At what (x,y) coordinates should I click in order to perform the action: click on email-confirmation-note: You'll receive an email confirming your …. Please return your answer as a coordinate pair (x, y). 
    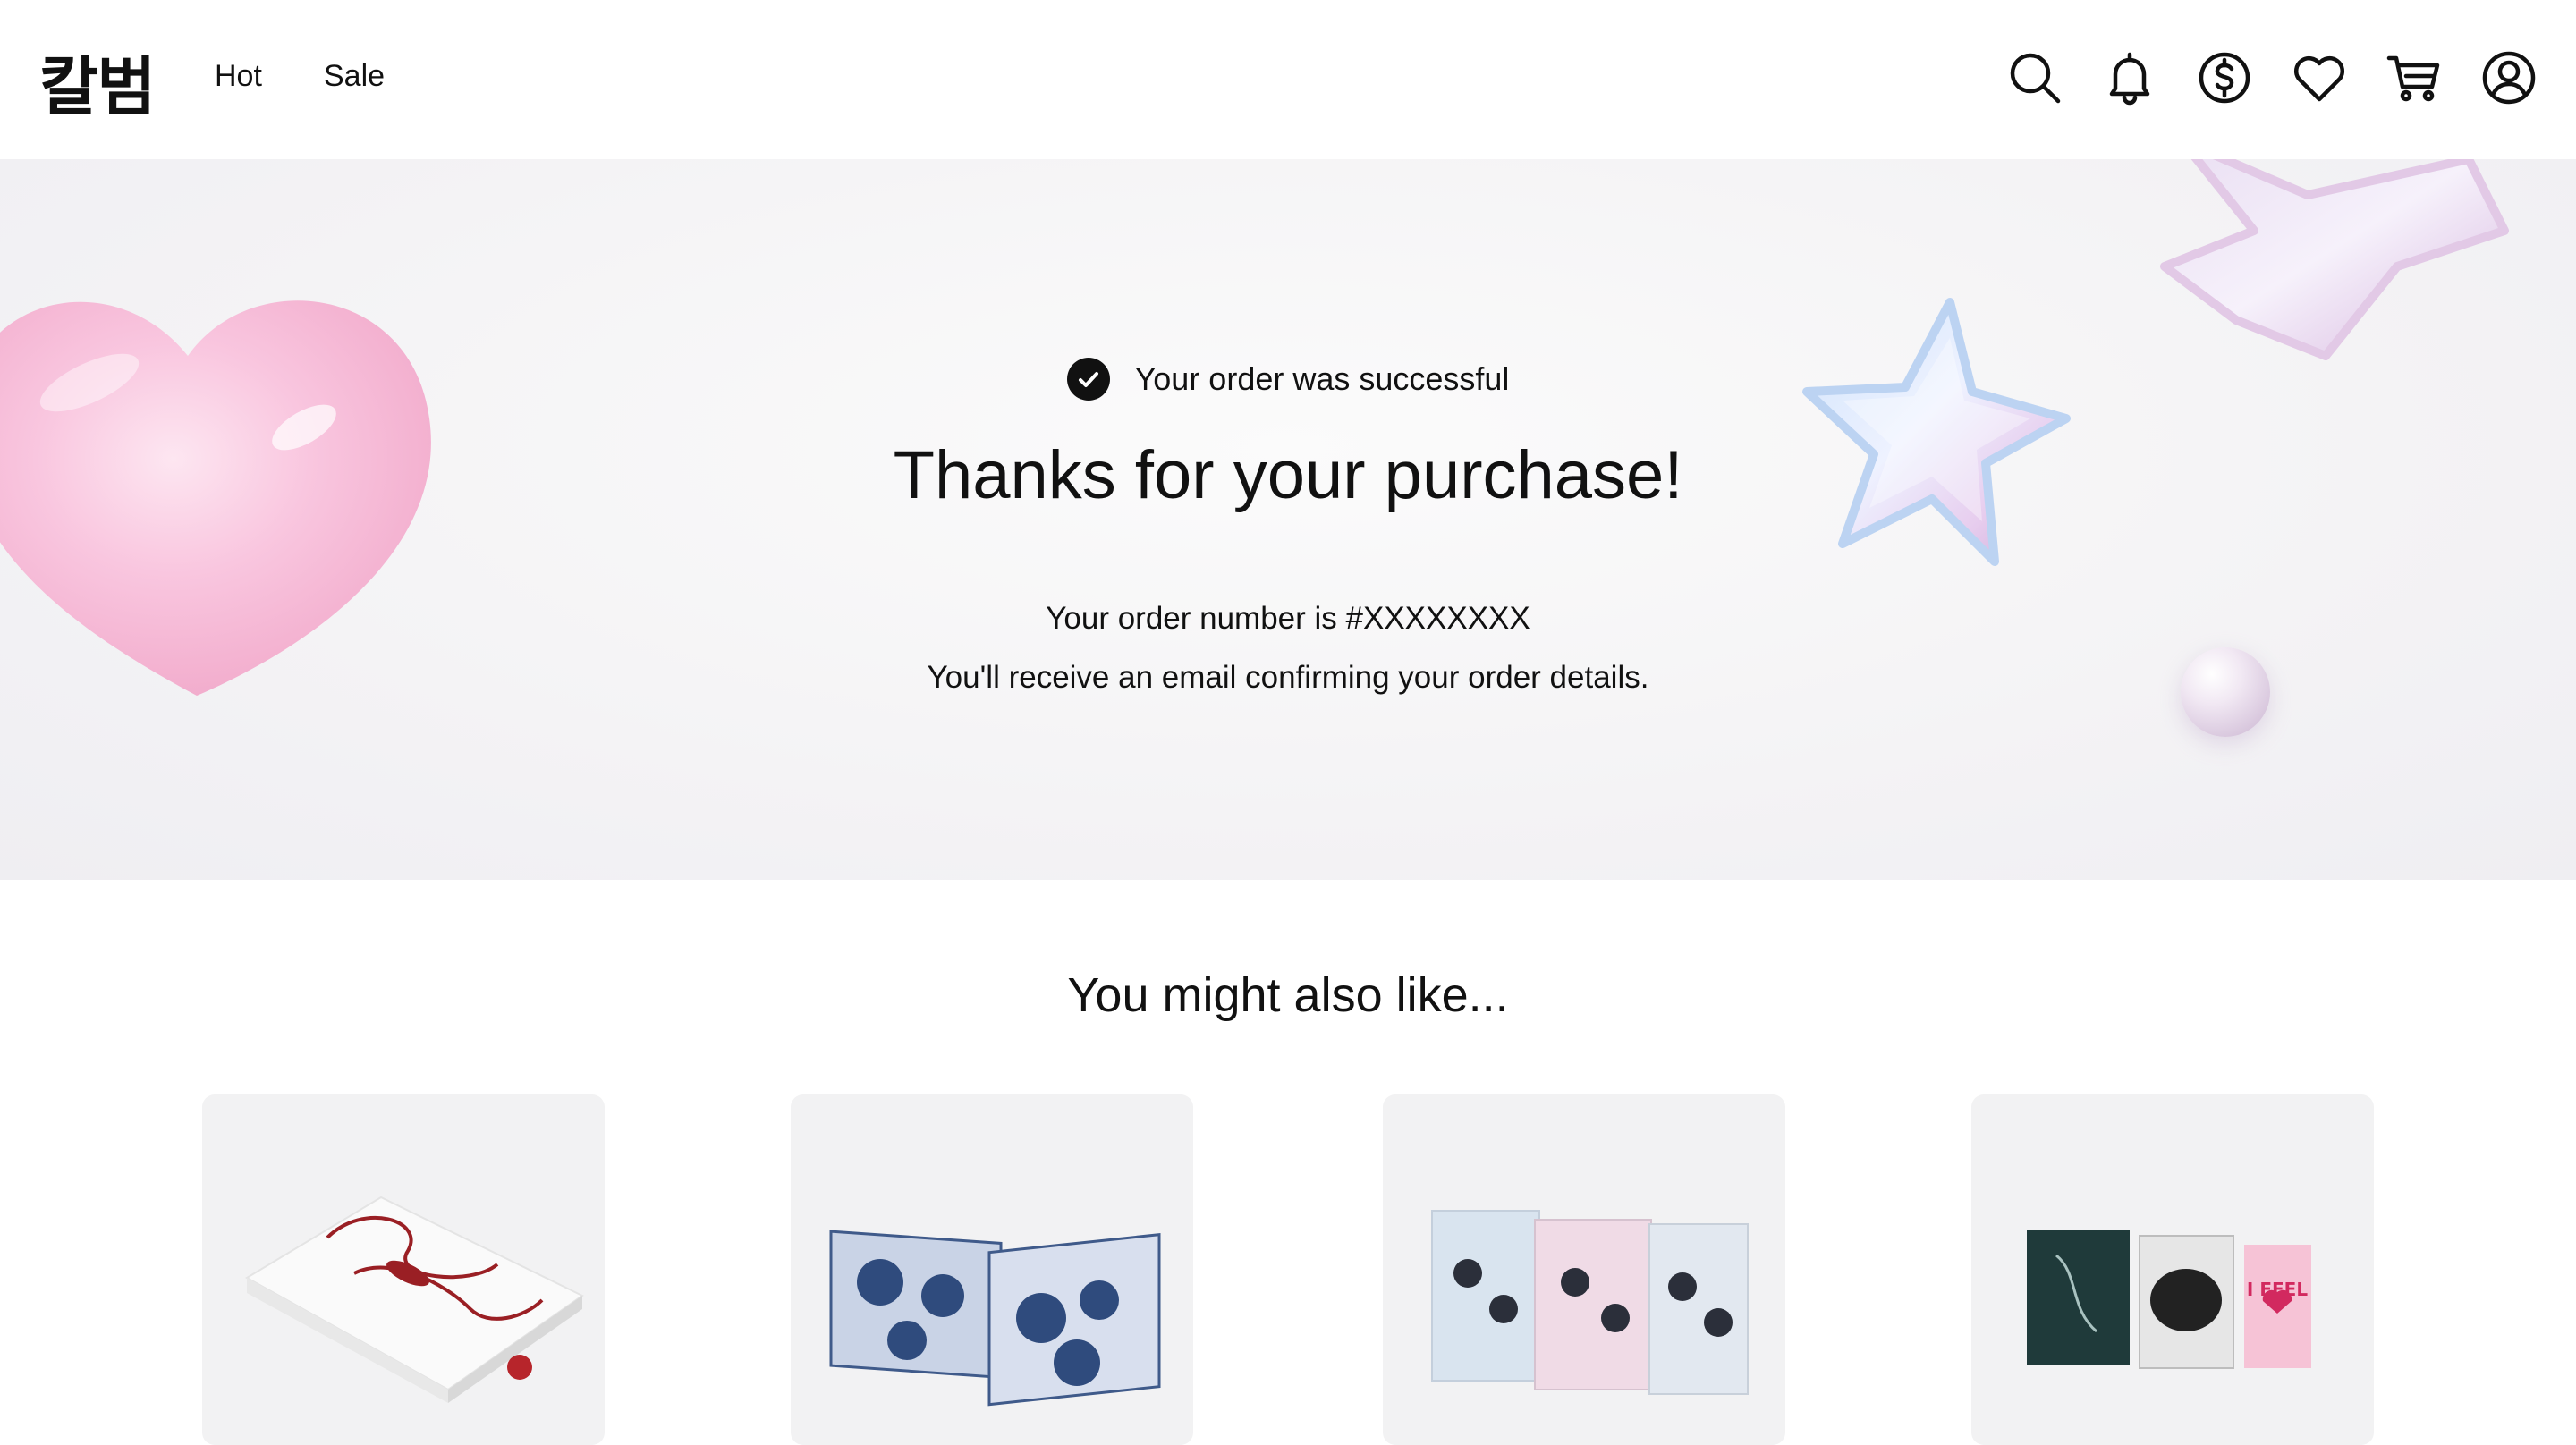
    Looking at the image, I should click on (1288, 677).